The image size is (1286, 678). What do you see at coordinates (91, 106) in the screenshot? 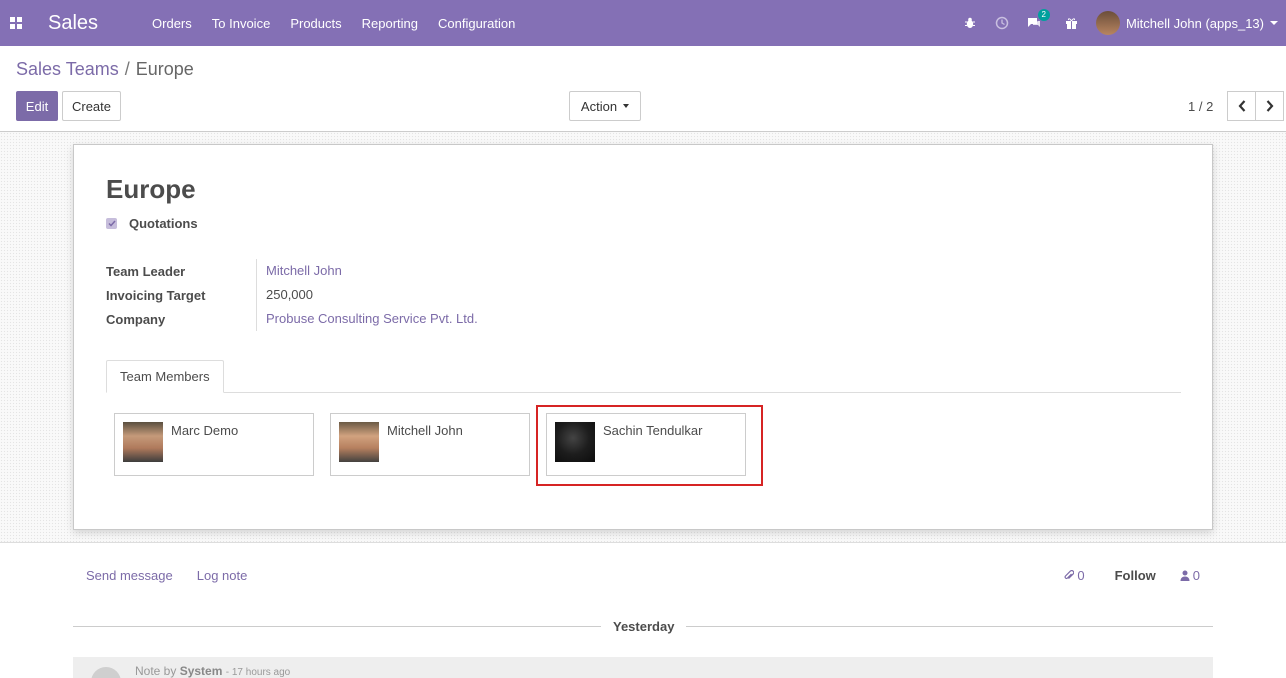
I see `create-button: Create` at bounding box center [91, 106].